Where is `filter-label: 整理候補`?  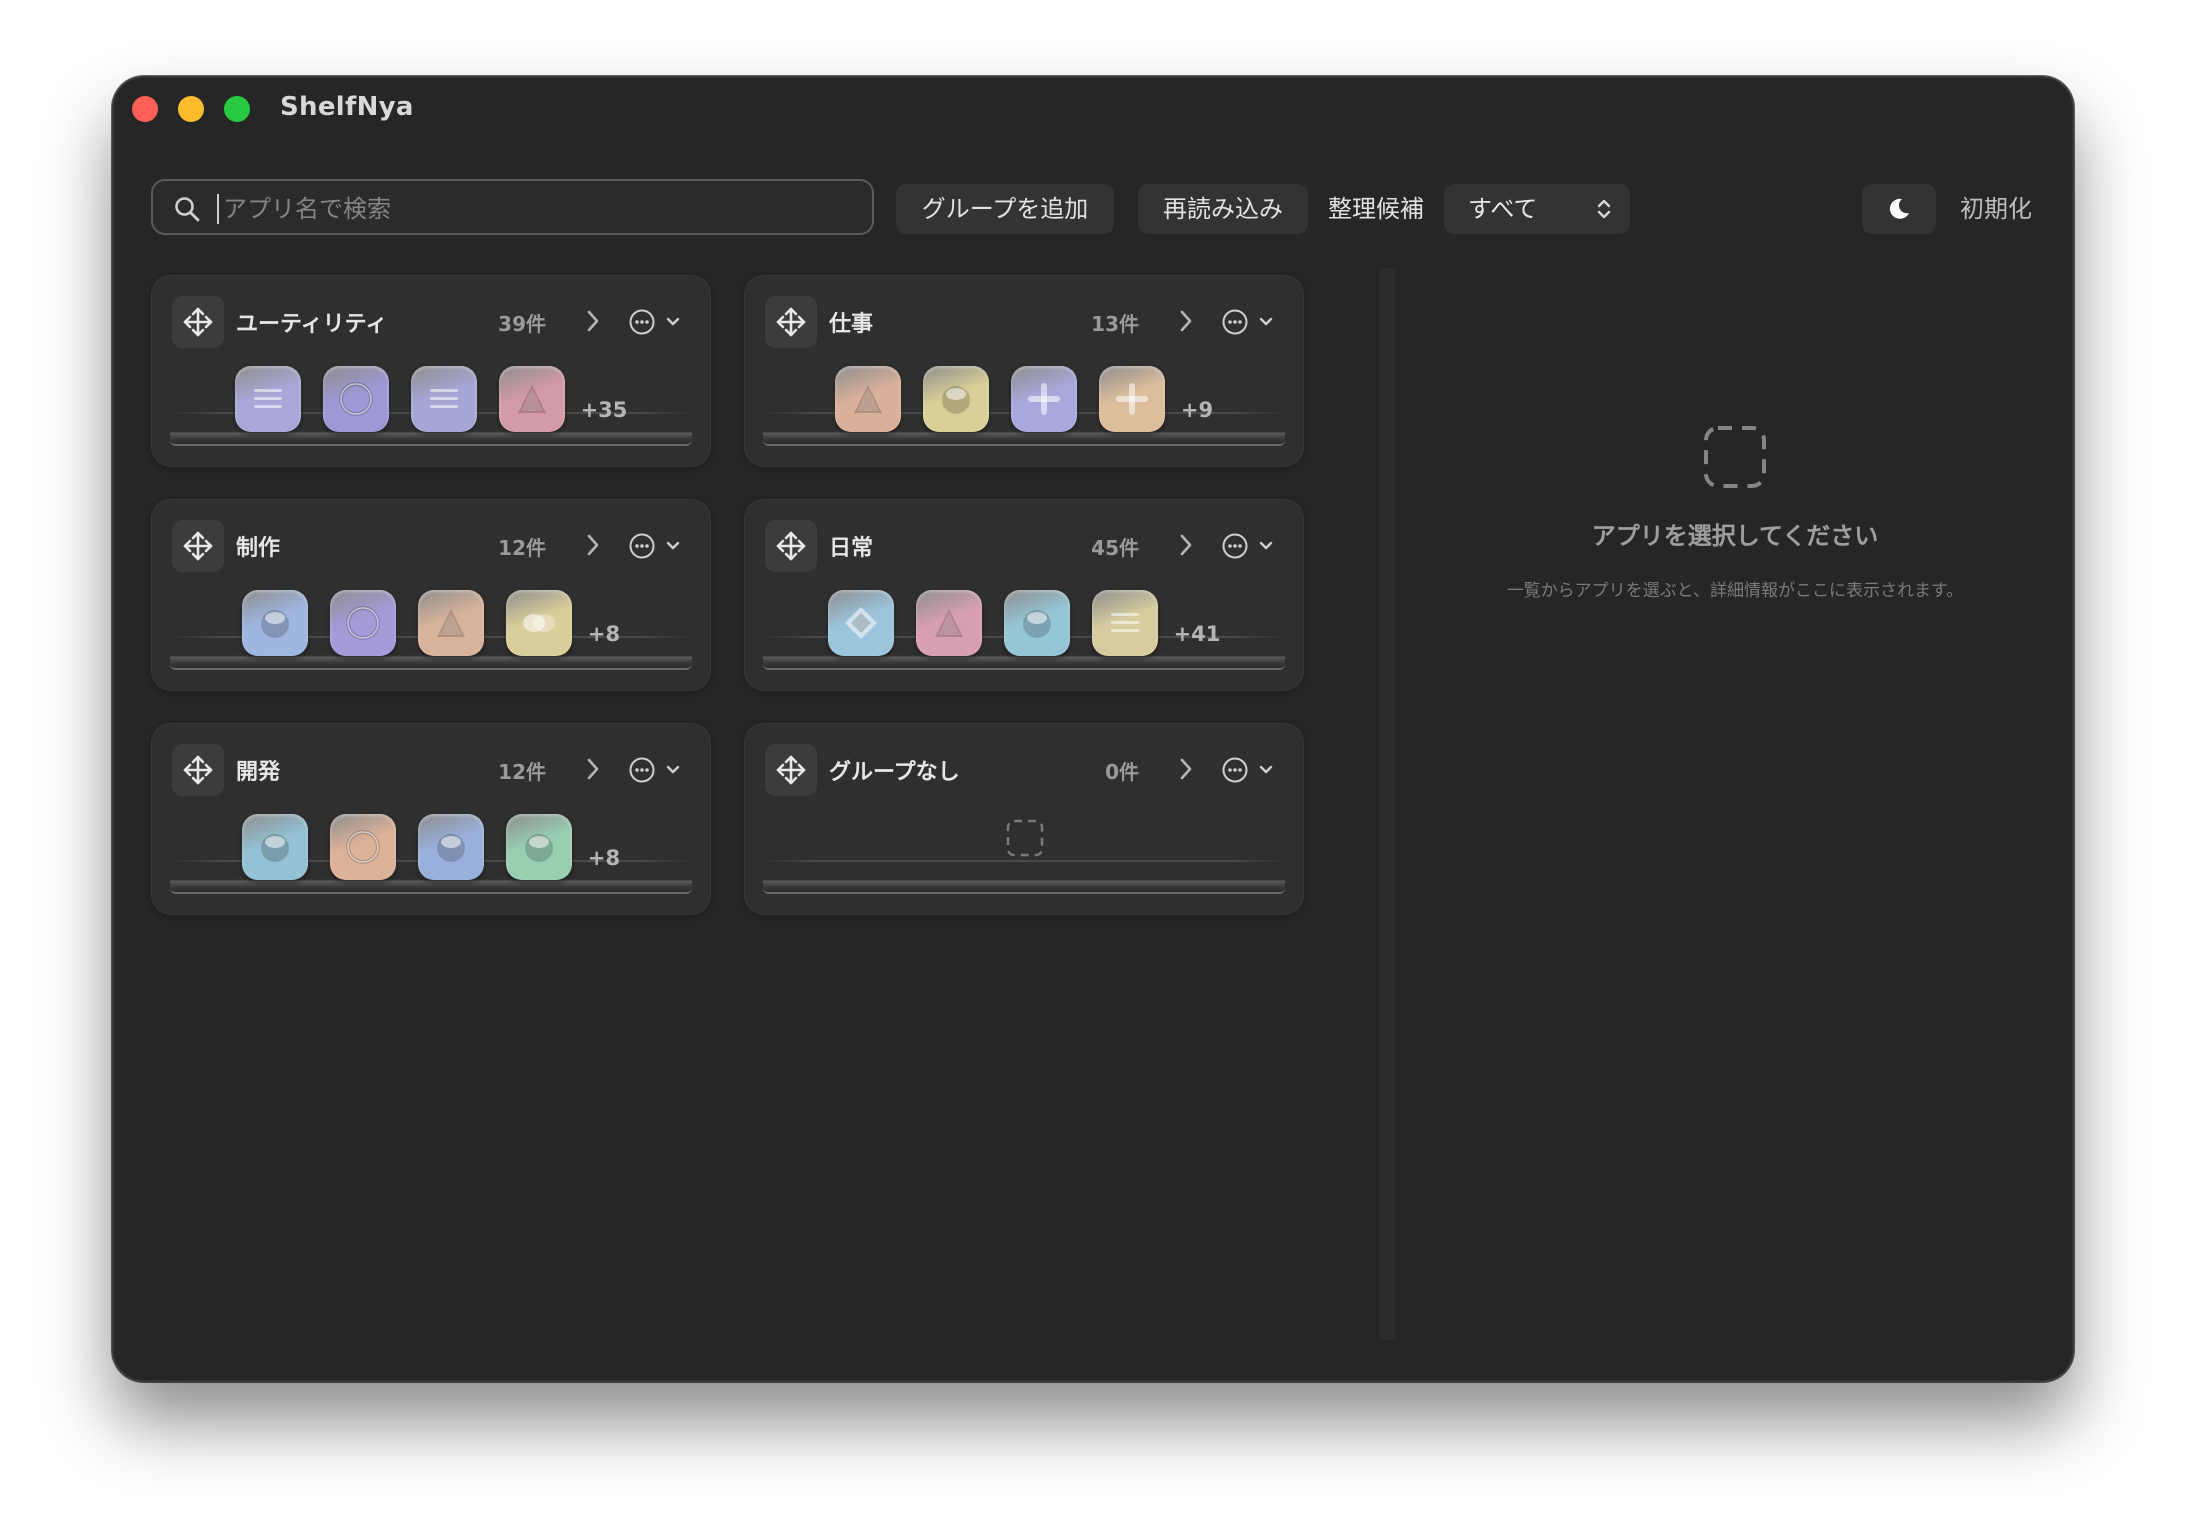
filter-label: 整理候補 is located at coordinates (1376, 209).